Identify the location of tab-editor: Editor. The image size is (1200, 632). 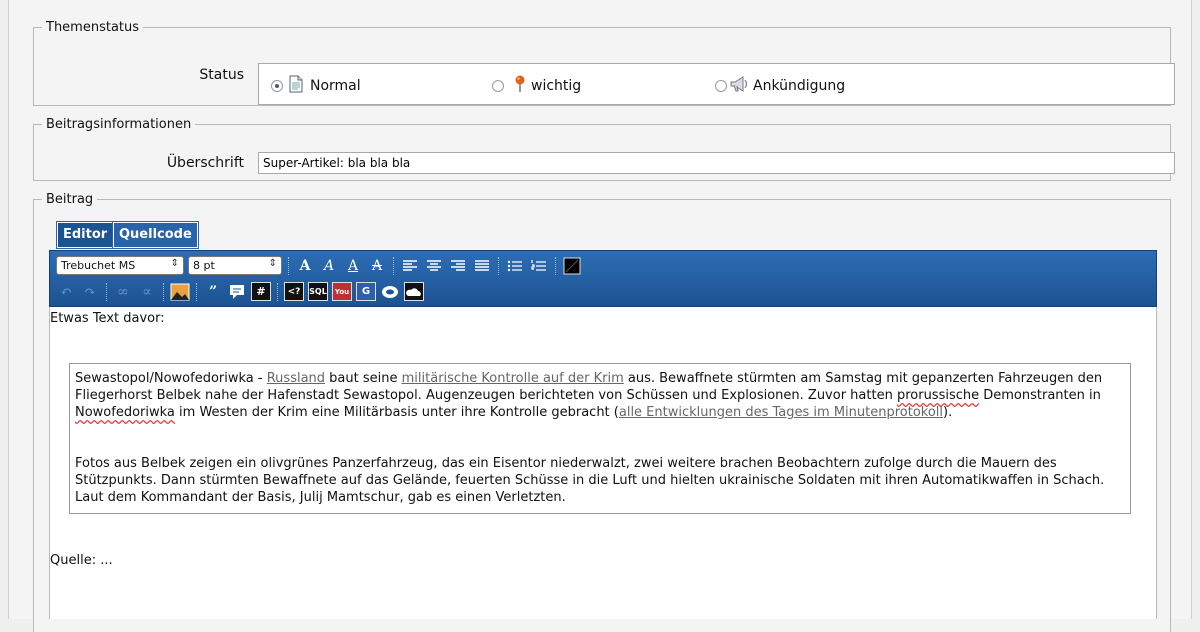
(85, 235).